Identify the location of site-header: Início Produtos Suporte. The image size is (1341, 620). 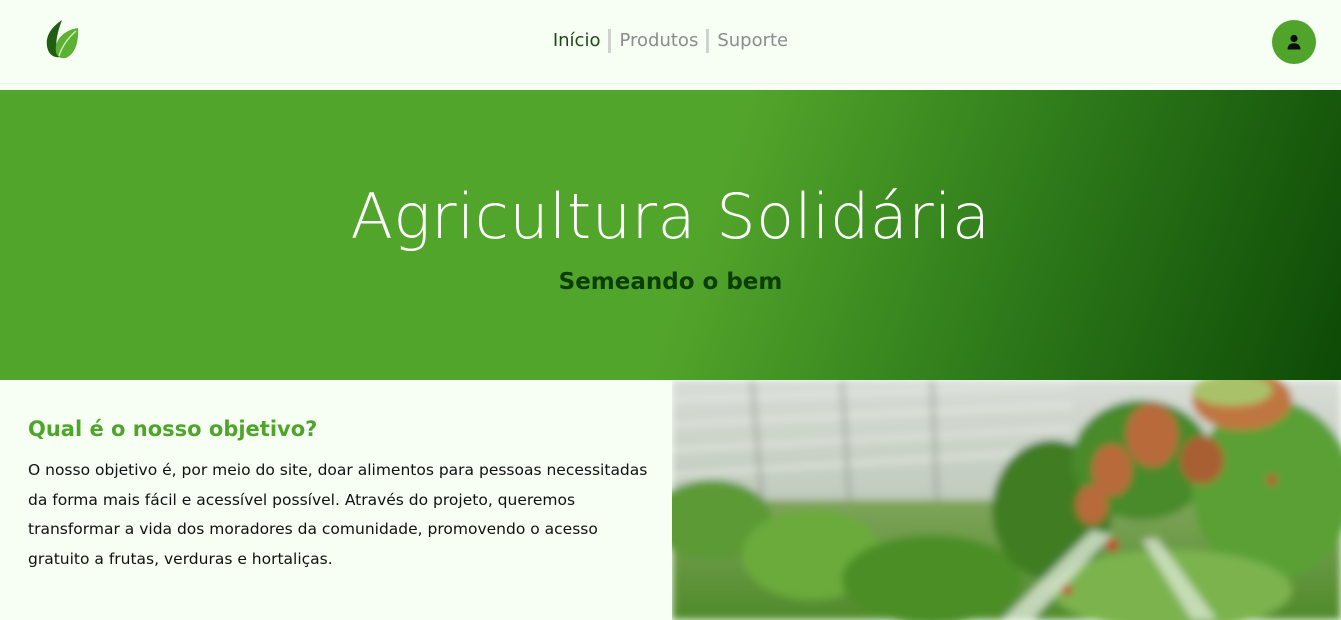
(670, 42).